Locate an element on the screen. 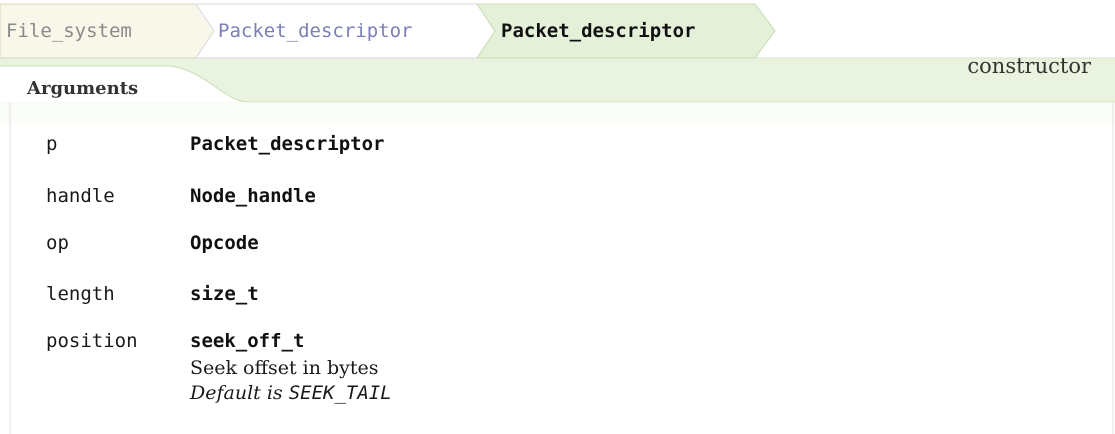  argument-type: Packet_descriptor is located at coordinates (287, 144).